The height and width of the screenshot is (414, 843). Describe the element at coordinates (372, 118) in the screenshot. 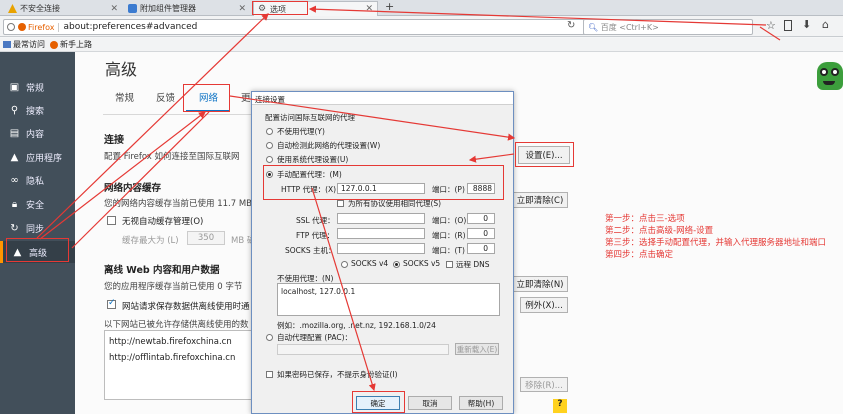

I see `arrow-network-to-settings` at that location.